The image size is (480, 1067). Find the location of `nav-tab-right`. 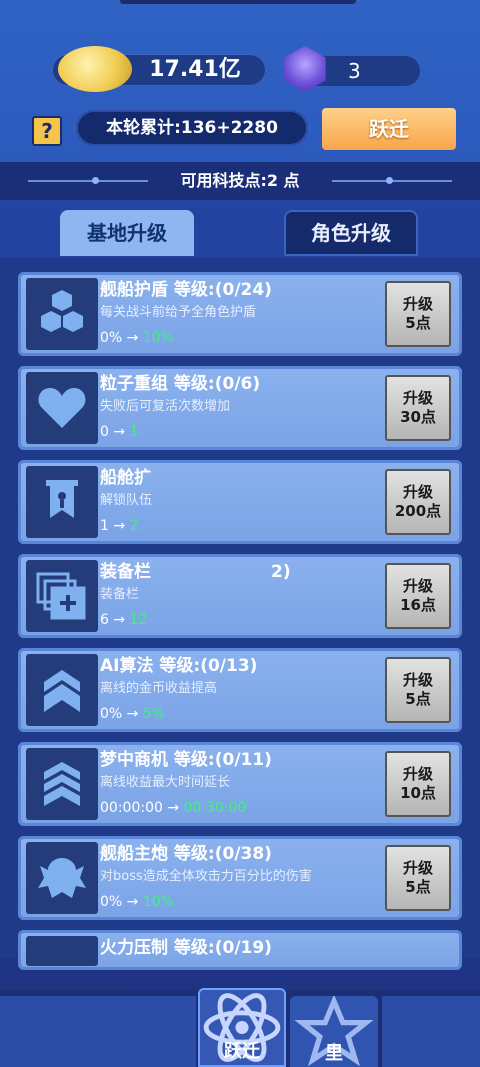

nav-tab-right is located at coordinates (431, 1031).